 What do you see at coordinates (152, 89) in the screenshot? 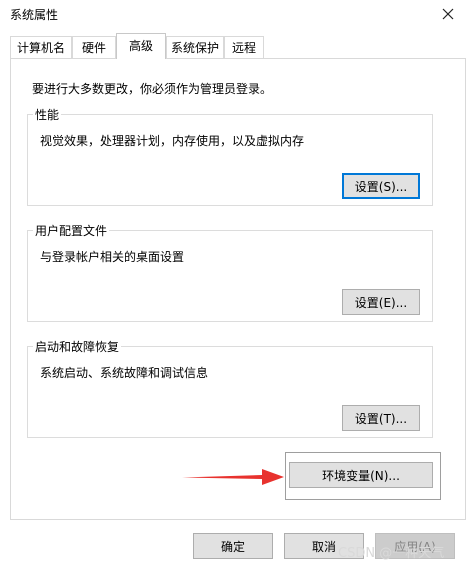
I see `admin-note: 要进行大多数更改，你必须作为管理员登录。` at bounding box center [152, 89].